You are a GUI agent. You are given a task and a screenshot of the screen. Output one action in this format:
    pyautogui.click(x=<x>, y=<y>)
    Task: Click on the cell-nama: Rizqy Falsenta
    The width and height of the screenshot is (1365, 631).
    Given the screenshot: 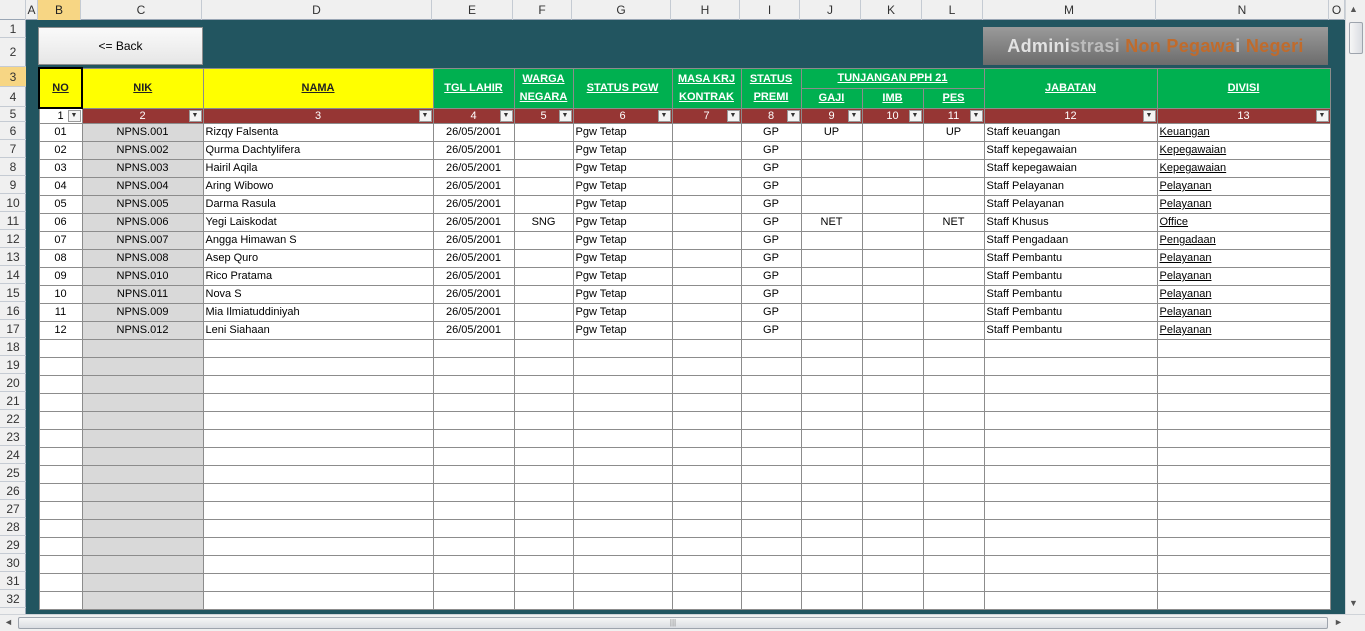 What is the action you would take?
    pyautogui.click(x=318, y=132)
    